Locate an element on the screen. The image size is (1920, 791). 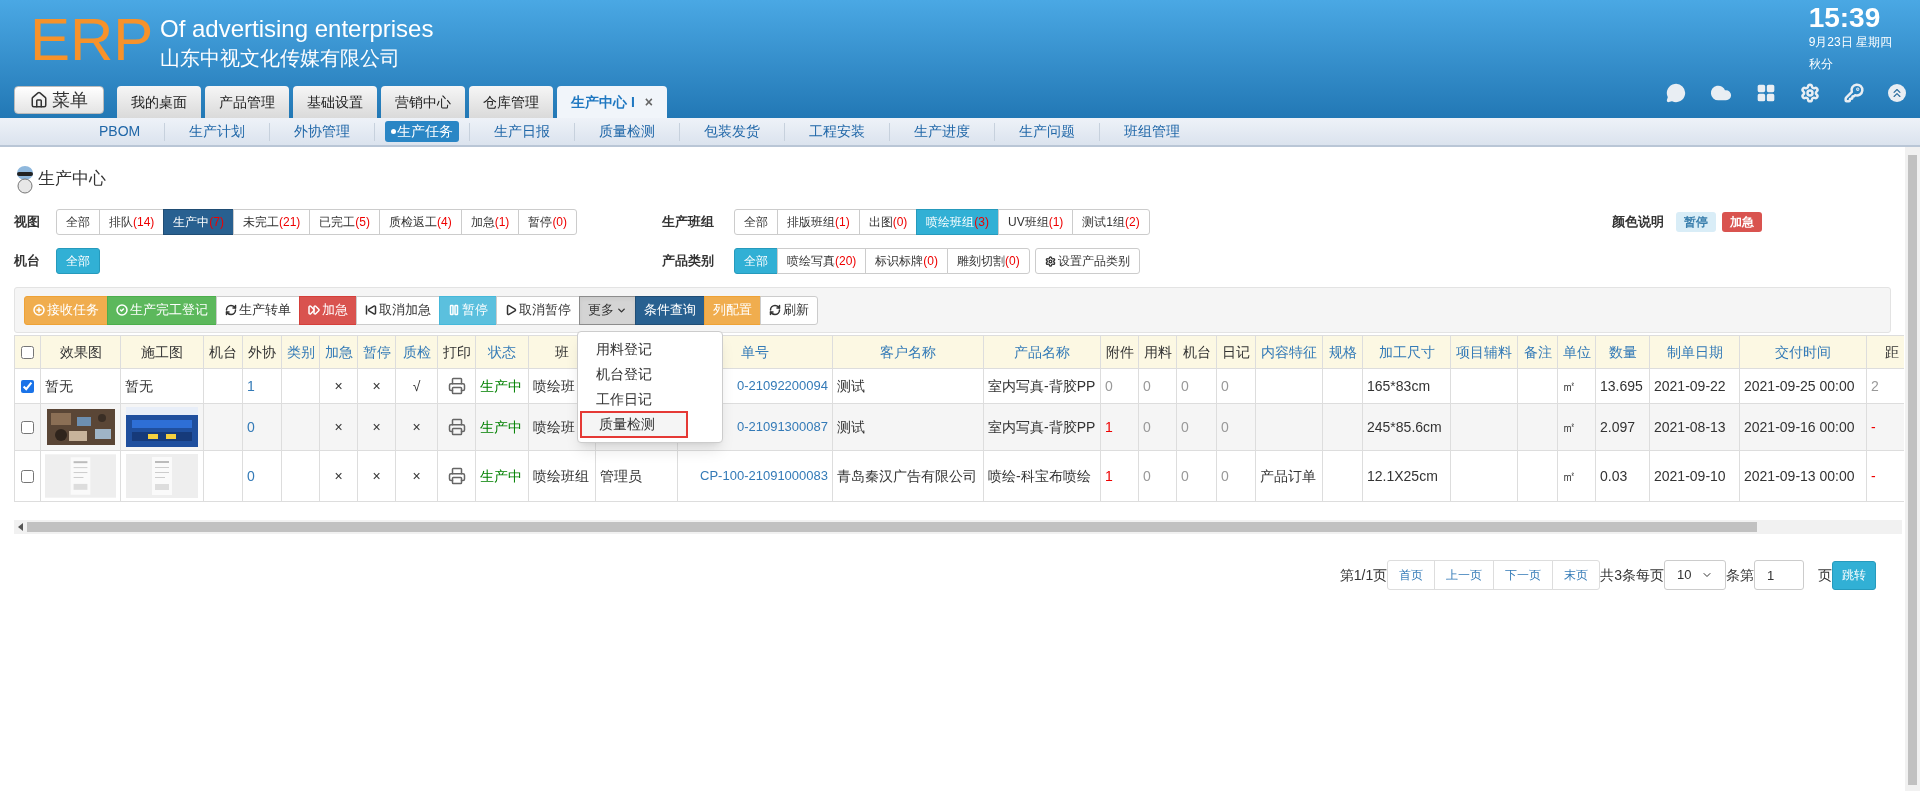
filter-button: 生产中(7) is located at coordinates (198, 222).